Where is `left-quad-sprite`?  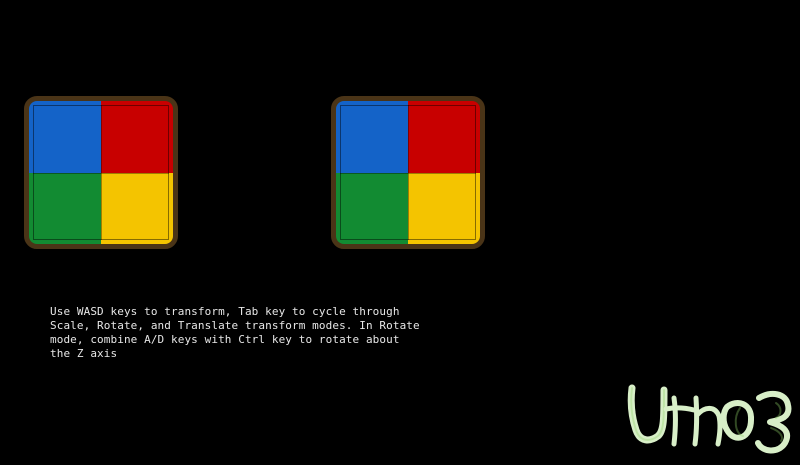 left-quad-sprite is located at coordinates (101, 172).